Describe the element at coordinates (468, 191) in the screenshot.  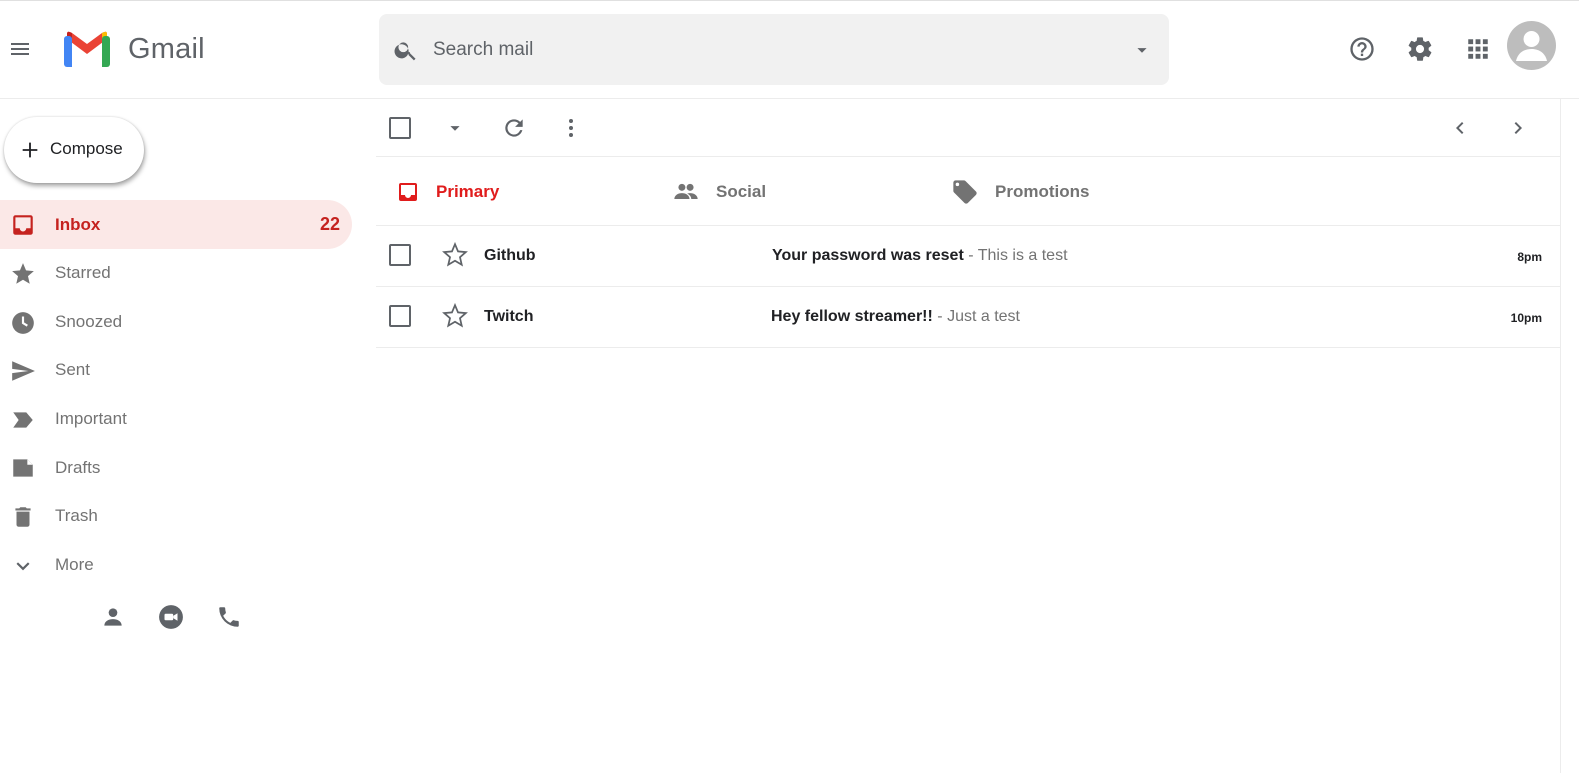
I see `tab-label: Primary` at that location.